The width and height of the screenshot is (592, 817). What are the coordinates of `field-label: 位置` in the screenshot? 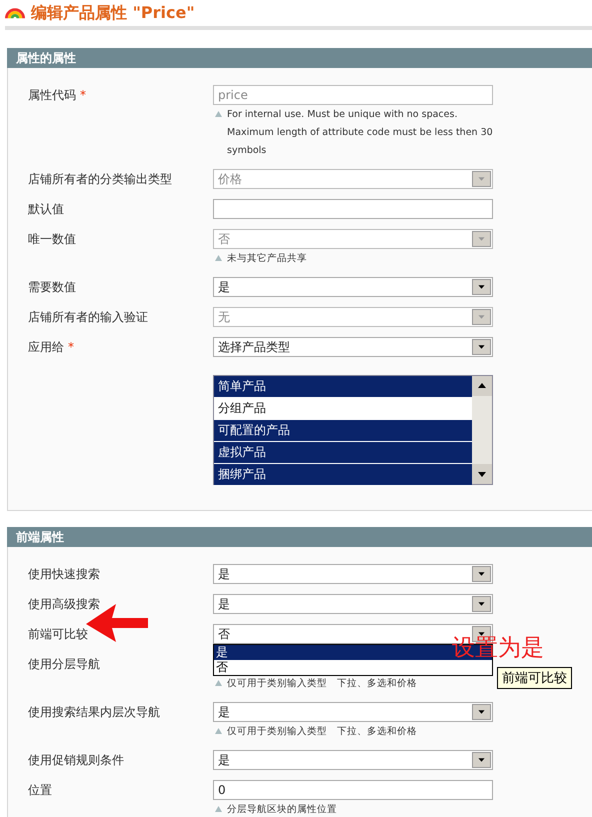 It's located at (40, 790).